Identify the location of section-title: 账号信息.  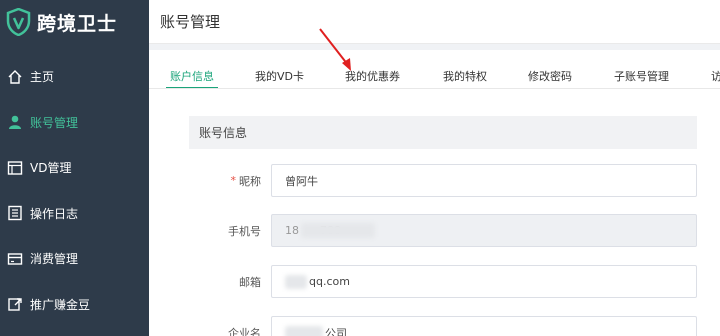
(223, 133).